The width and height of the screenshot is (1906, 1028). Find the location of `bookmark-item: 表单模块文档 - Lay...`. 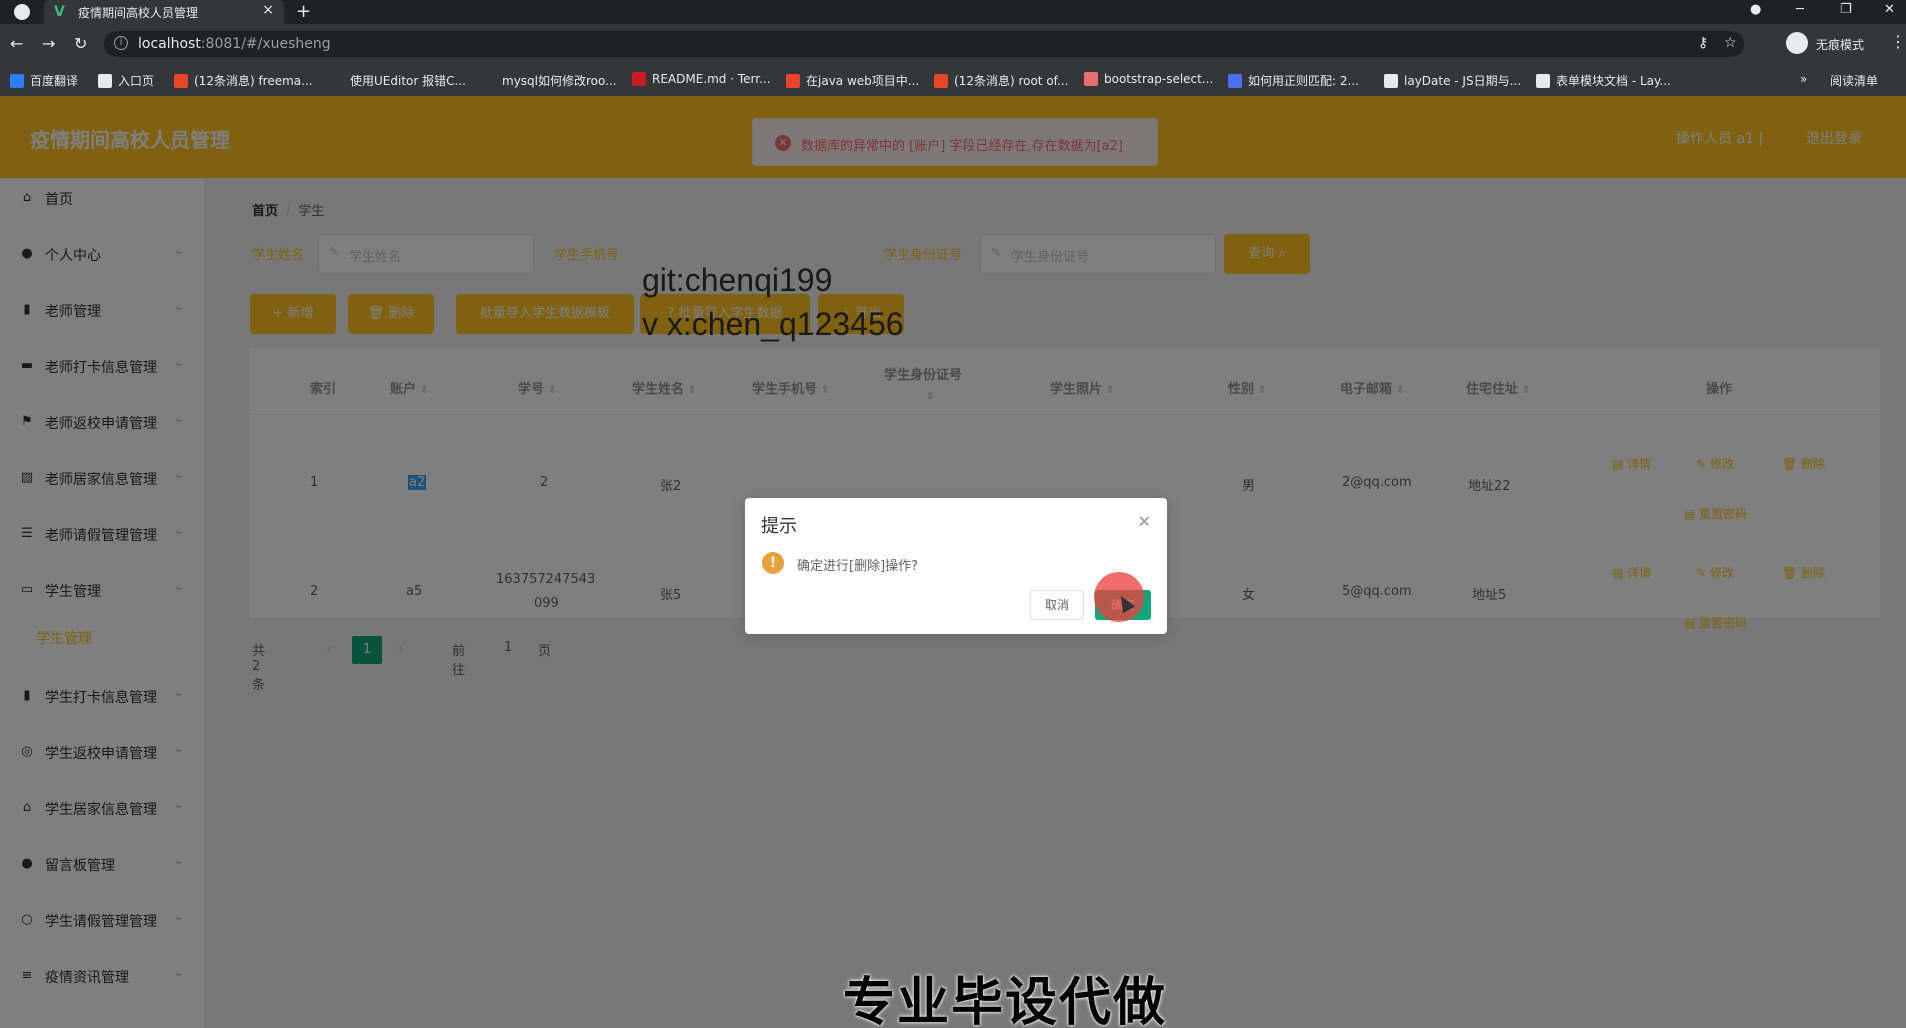

bookmark-item: 表单模块文档 - Lay... is located at coordinates (1603, 80).